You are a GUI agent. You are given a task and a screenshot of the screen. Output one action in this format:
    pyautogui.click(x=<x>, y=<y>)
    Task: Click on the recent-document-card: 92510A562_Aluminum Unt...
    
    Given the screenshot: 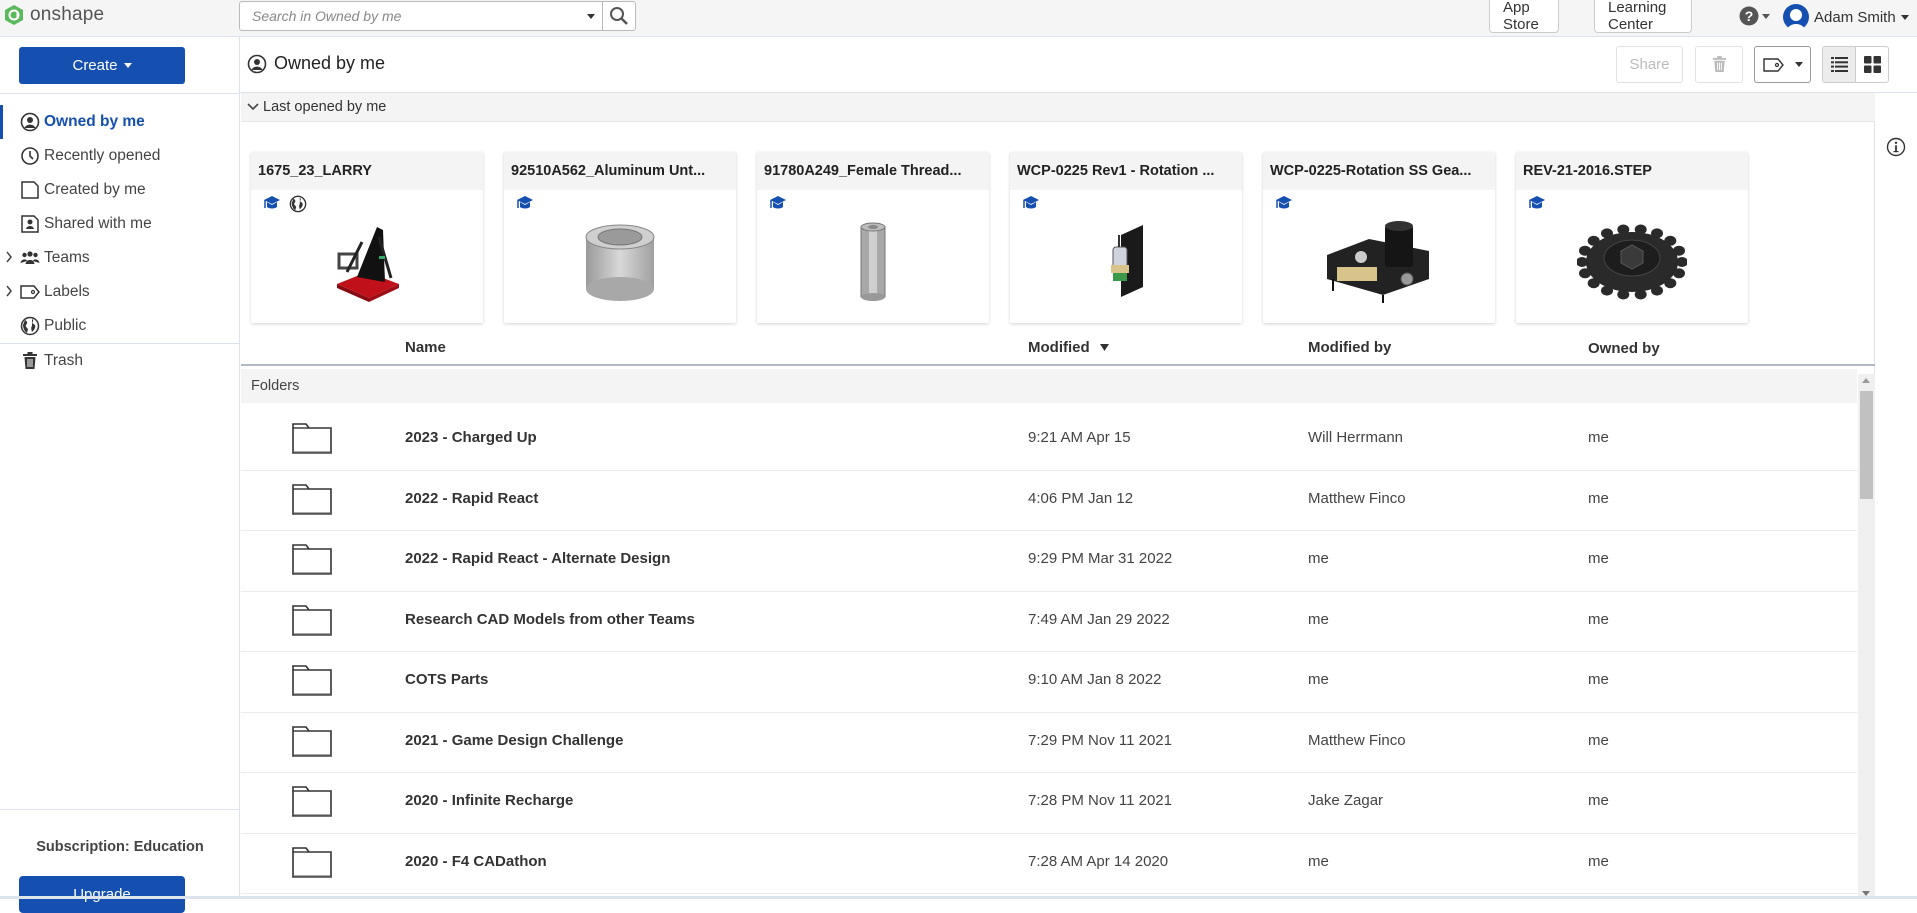 What is the action you would take?
    pyautogui.click(x=620, y=237)
    